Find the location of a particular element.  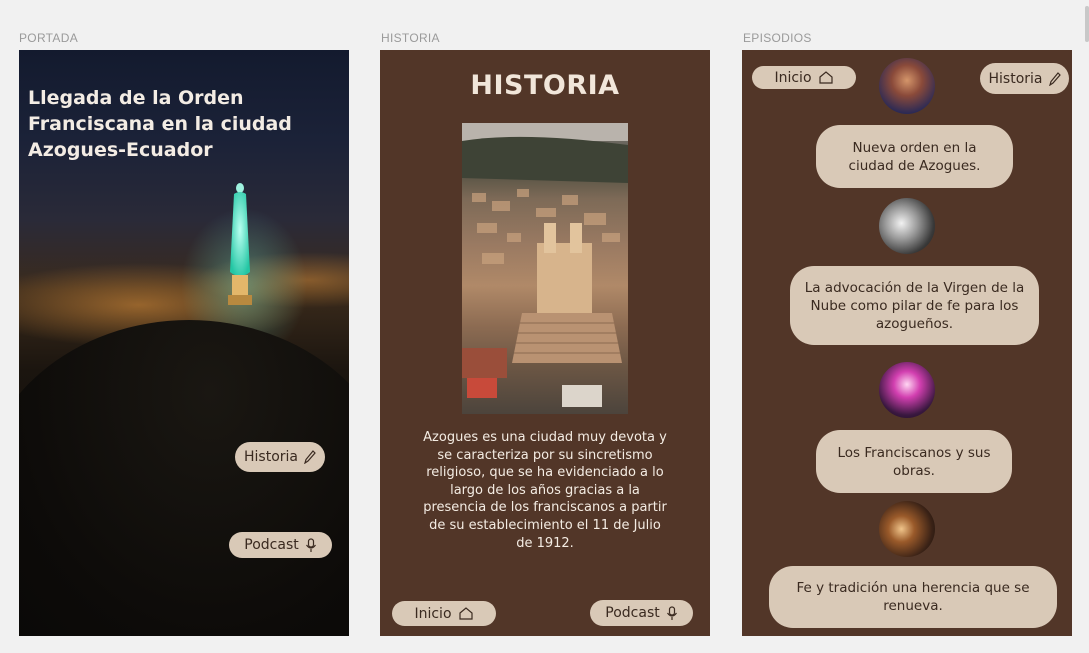

episode-thumbnail-archive is located at coordinates (907, 226).